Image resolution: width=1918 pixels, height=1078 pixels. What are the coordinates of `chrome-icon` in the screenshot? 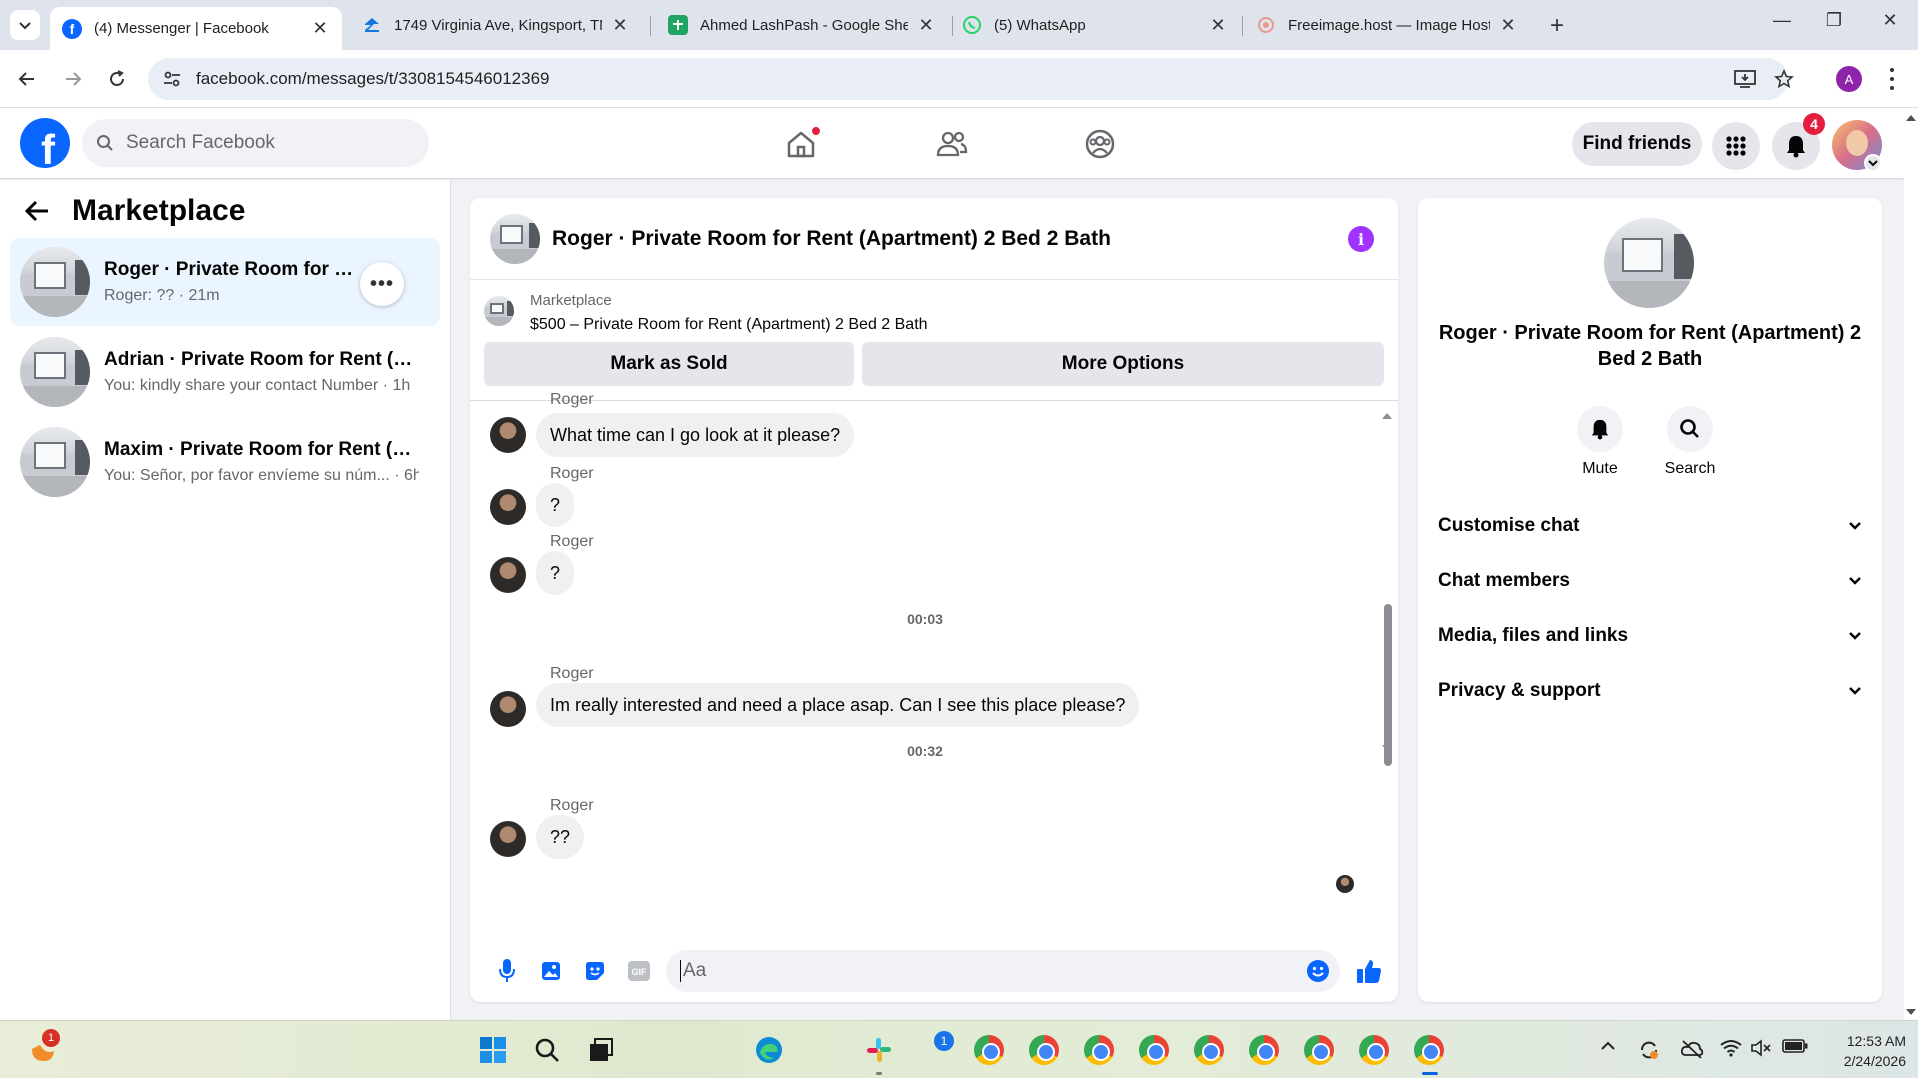 It's located at (1319, 1050).